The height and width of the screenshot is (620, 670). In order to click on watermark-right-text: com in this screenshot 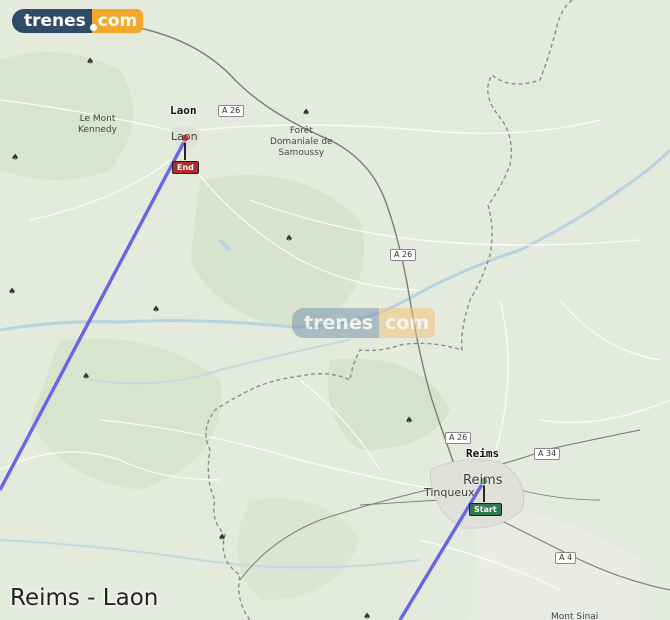, I will do `click(407, 323)`.